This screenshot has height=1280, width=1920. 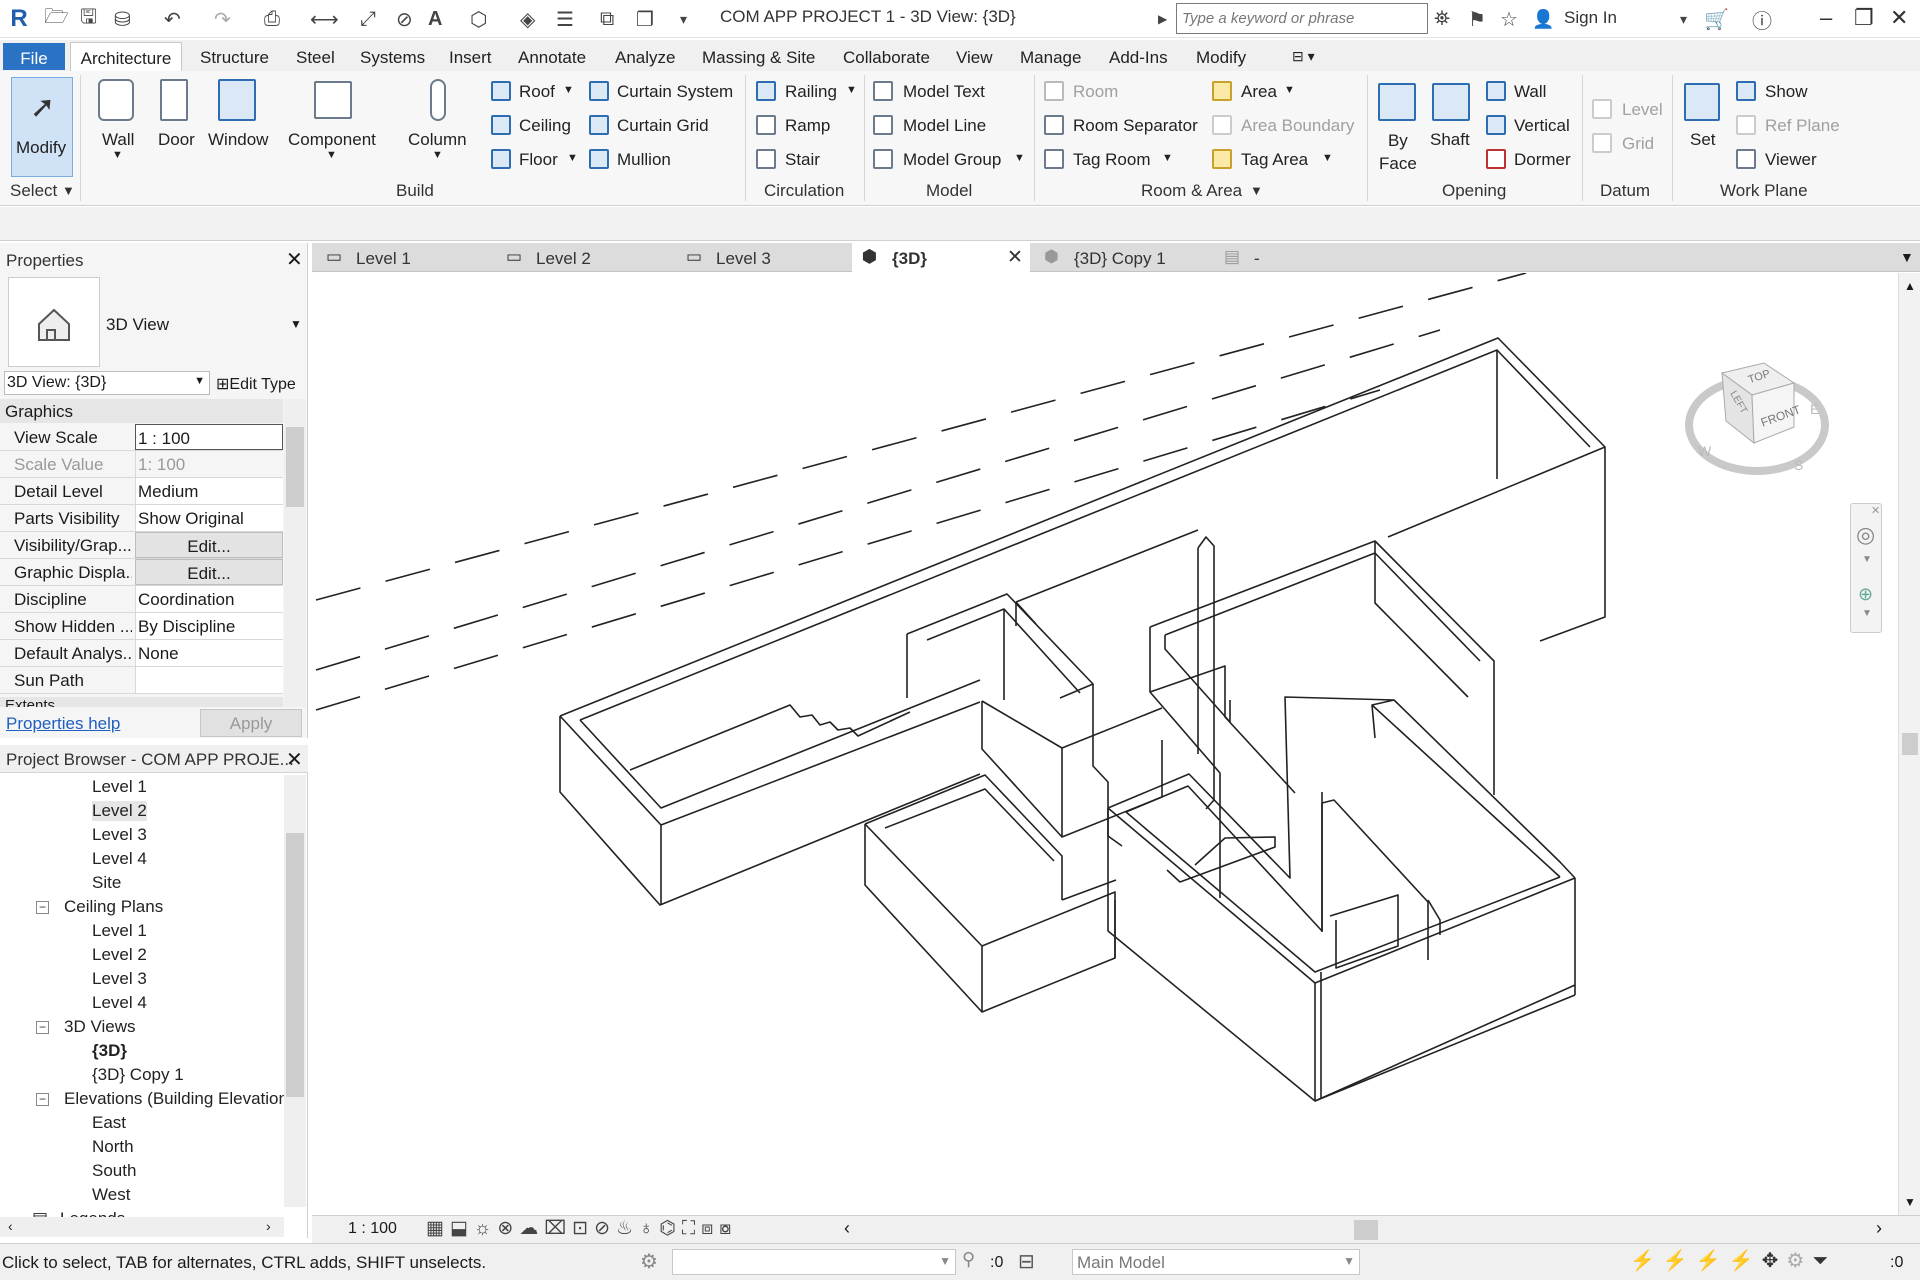 What do you see at coordinates (1222, 159) in the screenshot?
I see `tag-area-icon` at bounding box center [1222, 159].